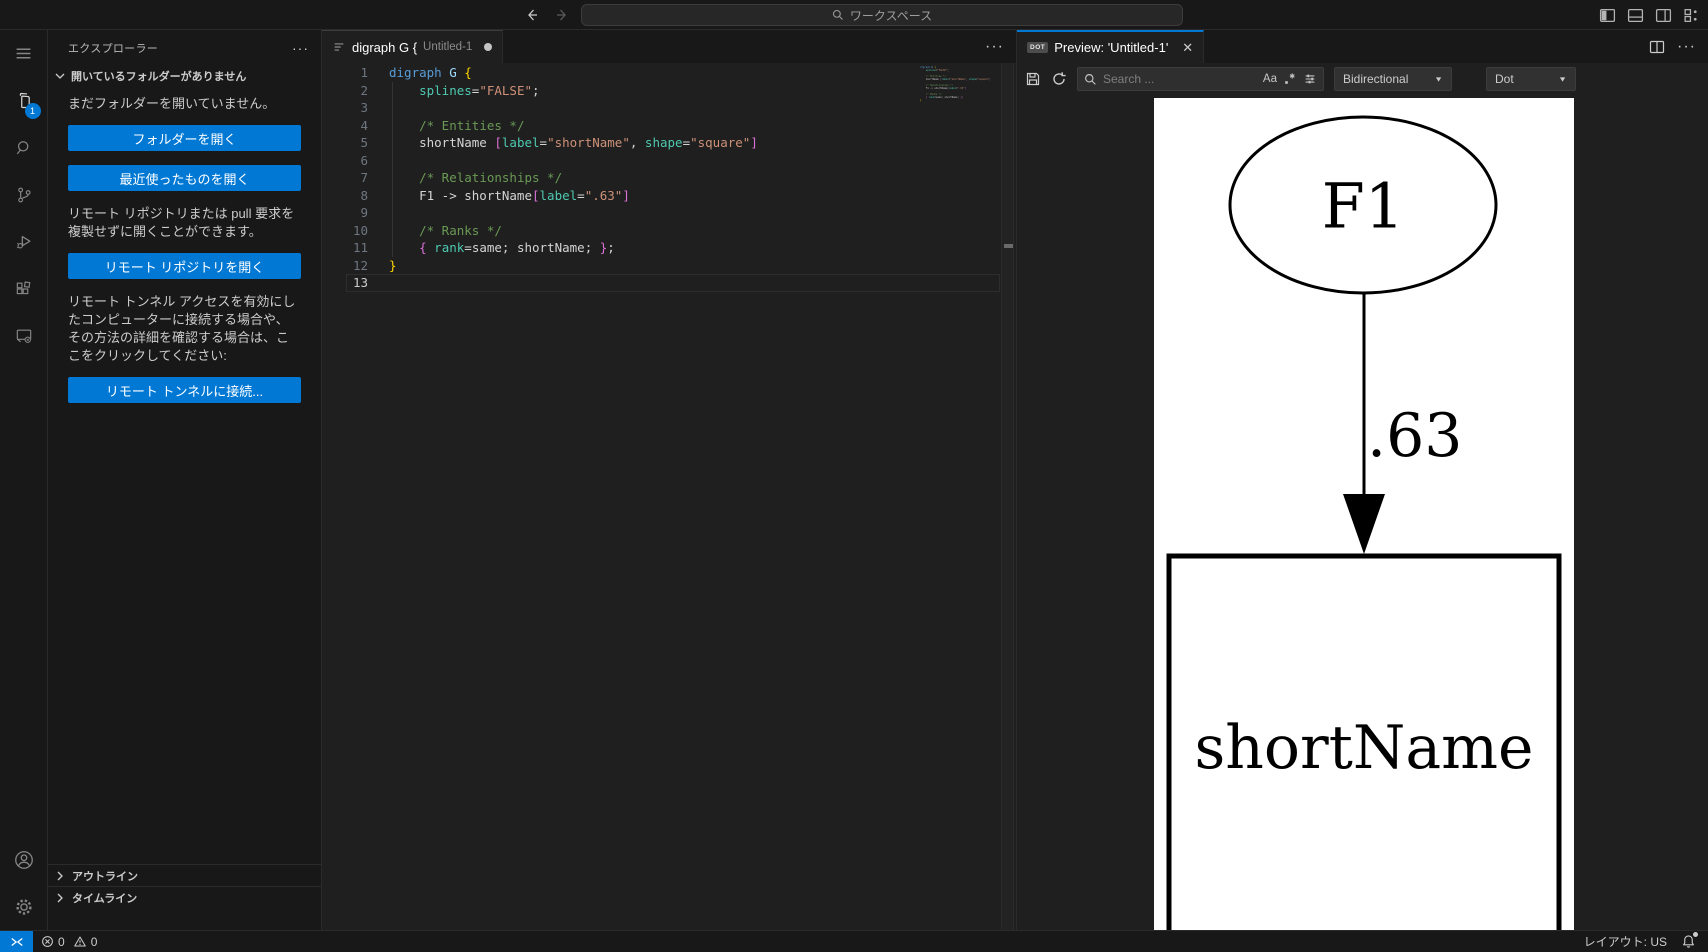 The height and width of the screenshot is (952, 1708). Describe the element at coordinates (184, 178) in the screenshot. I see `open-recent-button: 最近使ったものを開く` at that location.